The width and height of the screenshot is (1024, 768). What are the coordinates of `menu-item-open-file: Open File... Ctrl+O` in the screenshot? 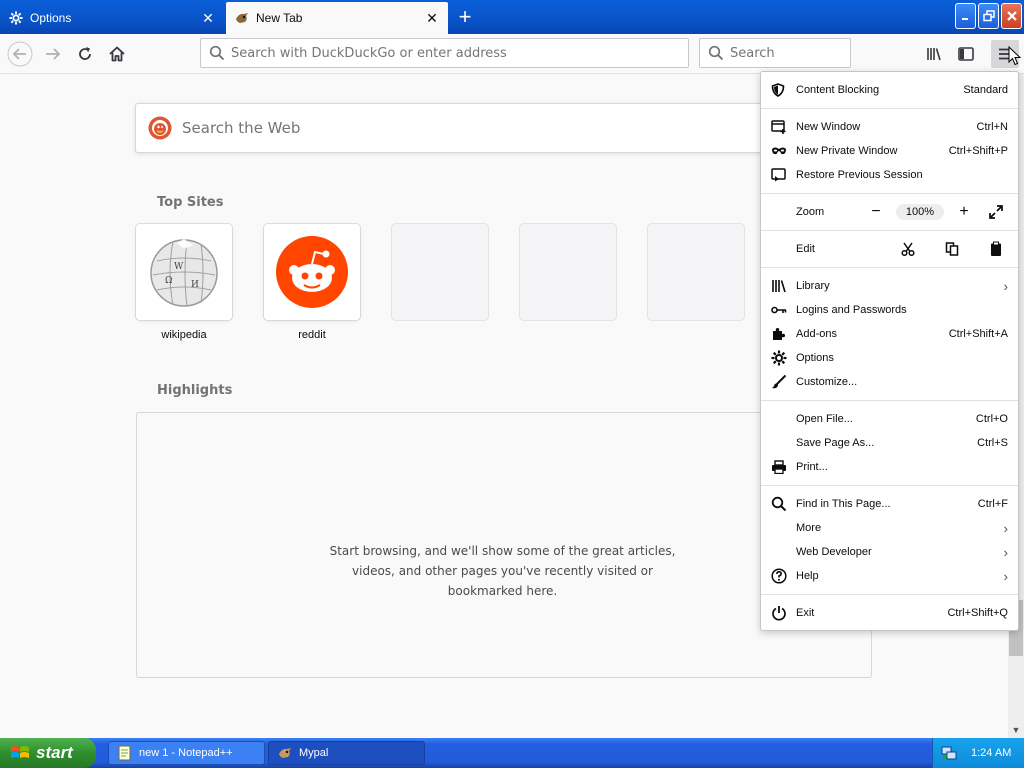 It's located at (889, 419).